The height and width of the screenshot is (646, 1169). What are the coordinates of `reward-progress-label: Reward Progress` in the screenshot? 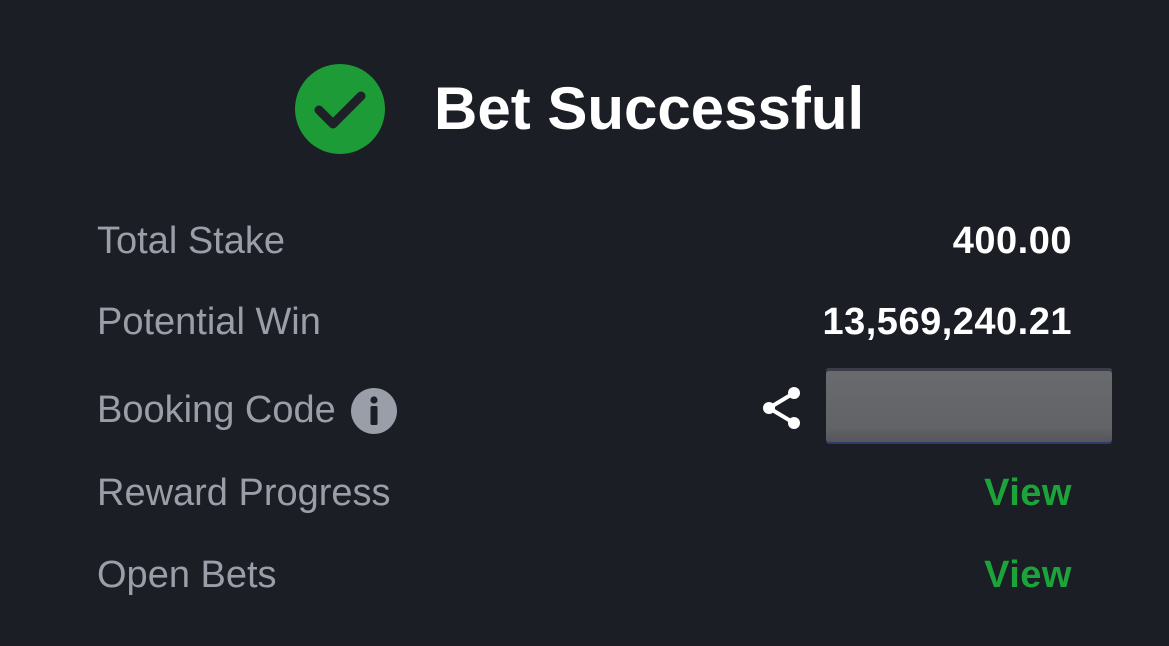 It's located at (244, 493).